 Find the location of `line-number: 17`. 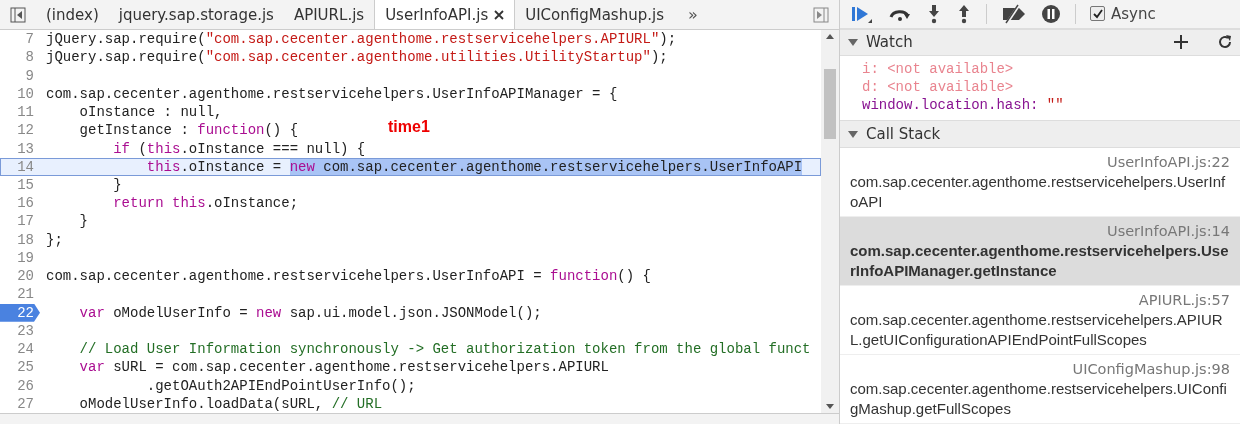

line-number: 17 is located at coordinates (20, 221).